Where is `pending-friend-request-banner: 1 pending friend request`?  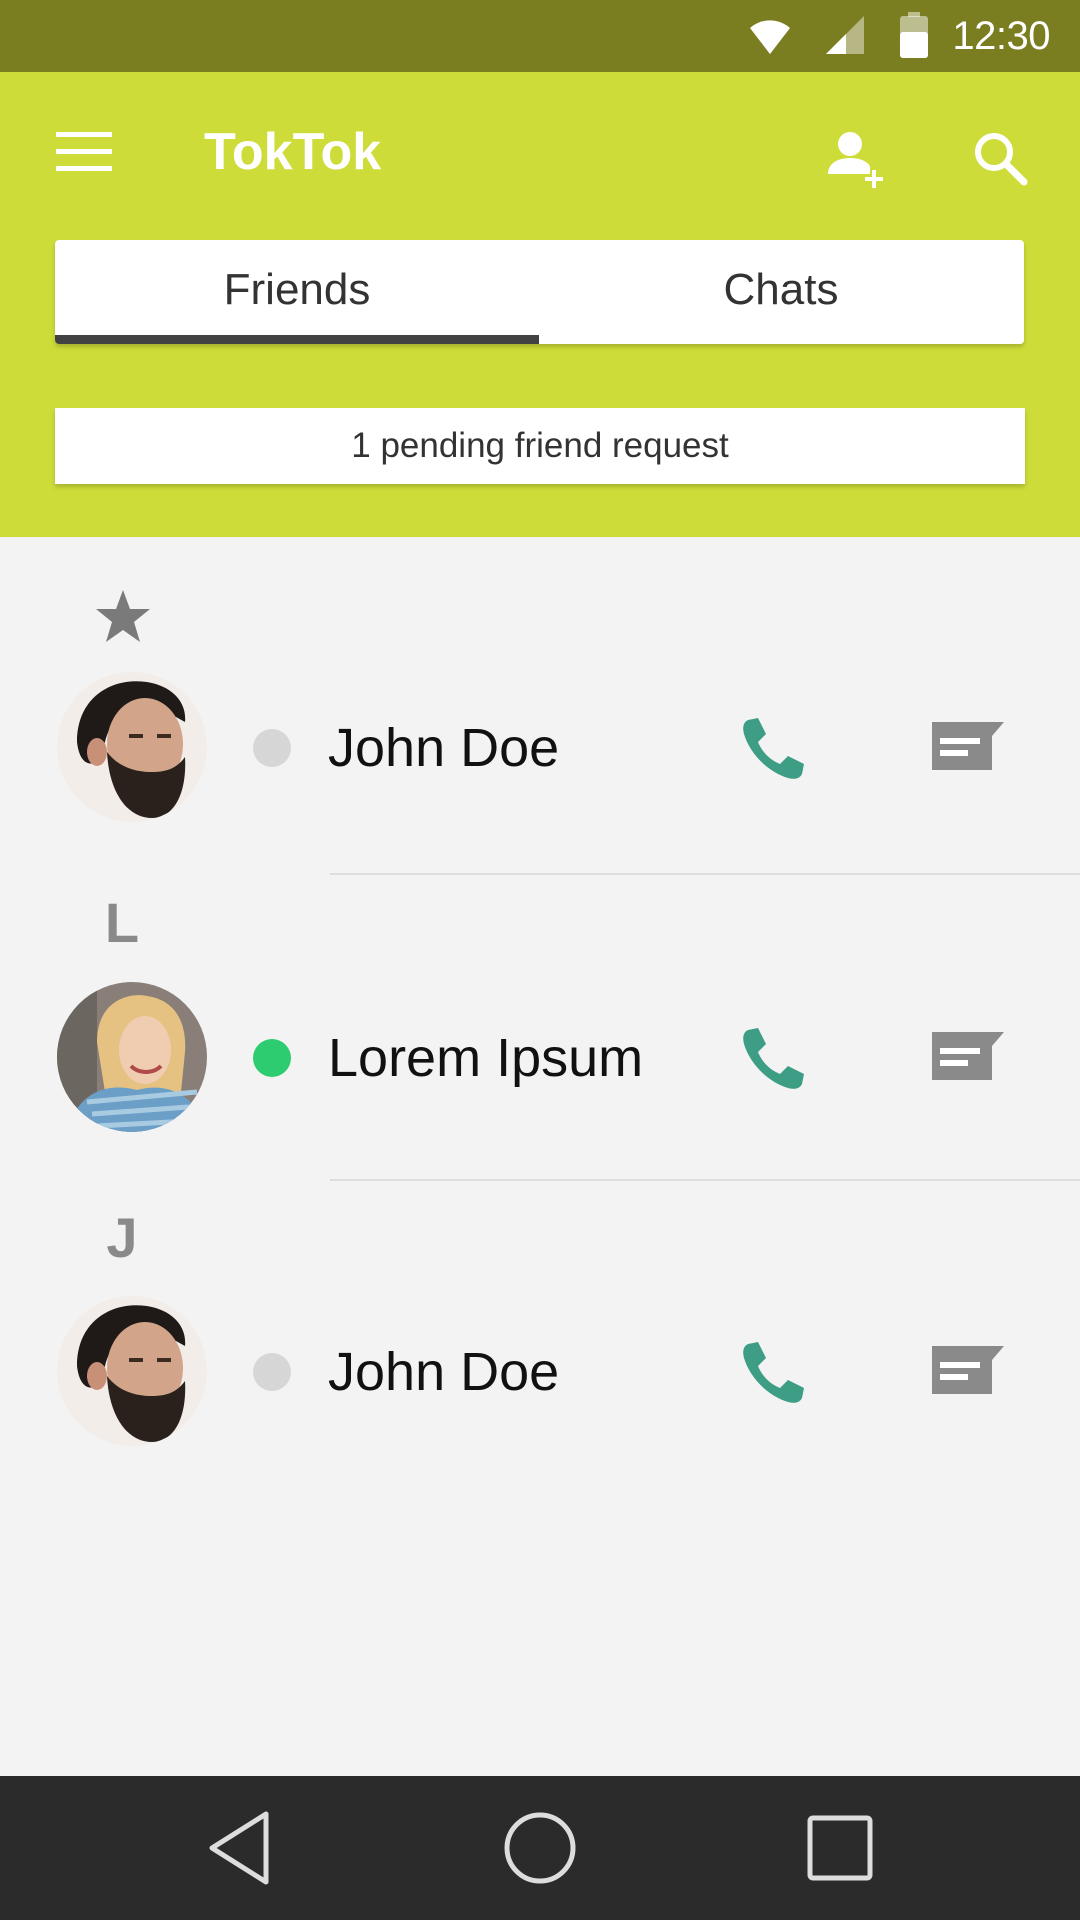
pending-friend-request-banner: 1 pending friend request is located at coordinates (540, 446).